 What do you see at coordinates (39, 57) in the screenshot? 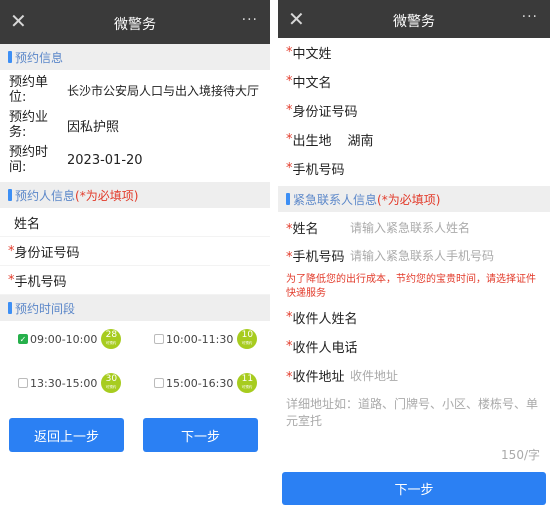
I see `section-title: 预约信息` at bounding box center [39, 57].